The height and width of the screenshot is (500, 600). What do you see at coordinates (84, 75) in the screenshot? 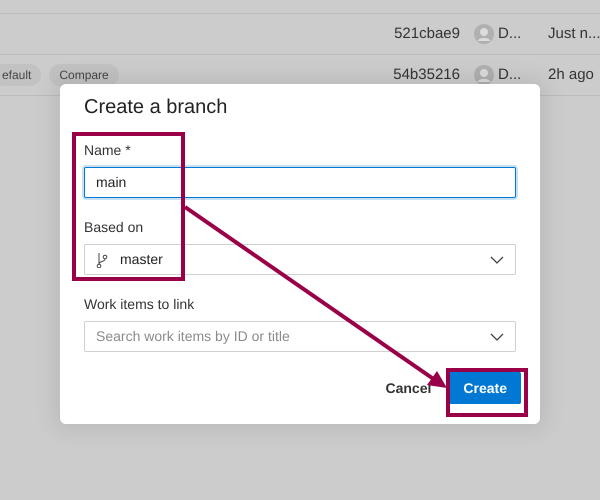
I see `tag: Compare` at bounding box center [84, 75].